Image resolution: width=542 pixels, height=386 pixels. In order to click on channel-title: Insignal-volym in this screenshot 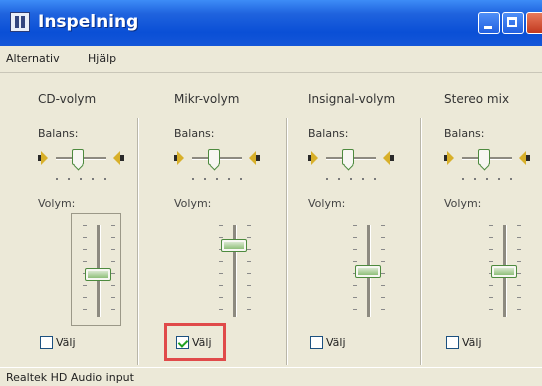, I will do `click(352, 99)`.